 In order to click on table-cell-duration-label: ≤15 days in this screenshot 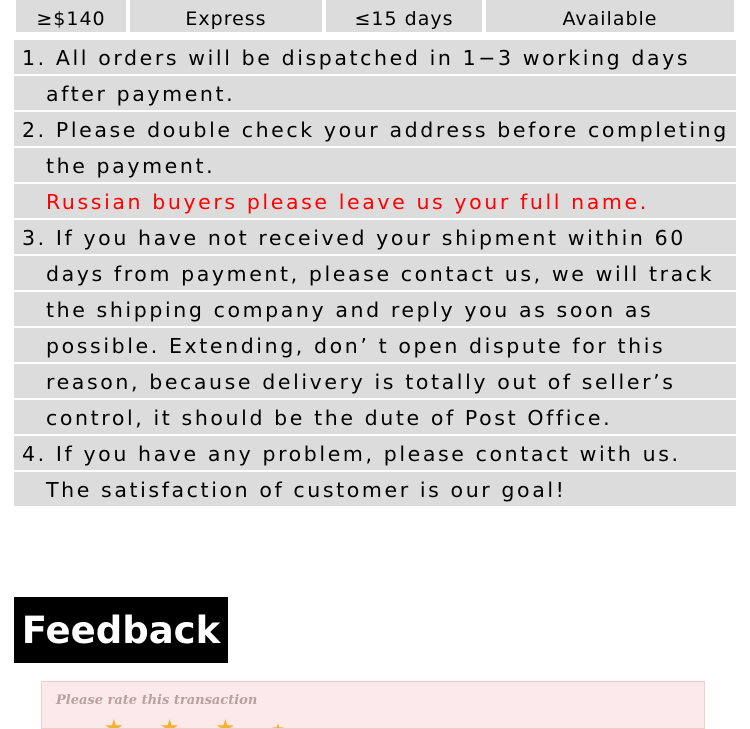, I will do `click(404, 19)`.